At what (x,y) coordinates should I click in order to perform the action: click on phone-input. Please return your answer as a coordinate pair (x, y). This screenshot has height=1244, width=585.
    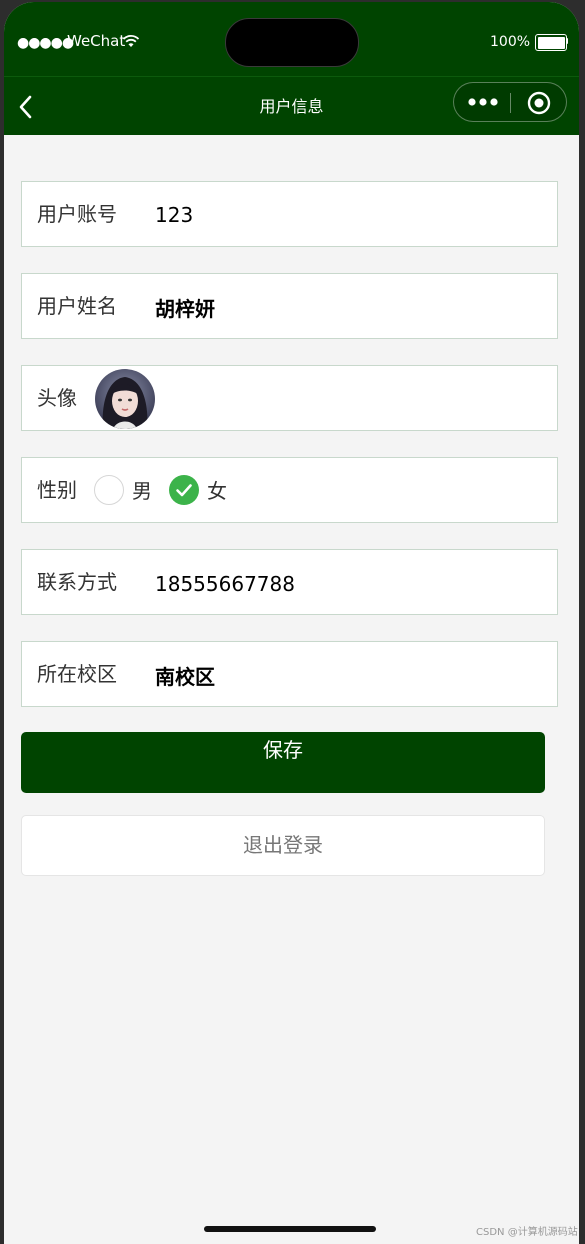
    Looking at the image, I should click on (345, 584).